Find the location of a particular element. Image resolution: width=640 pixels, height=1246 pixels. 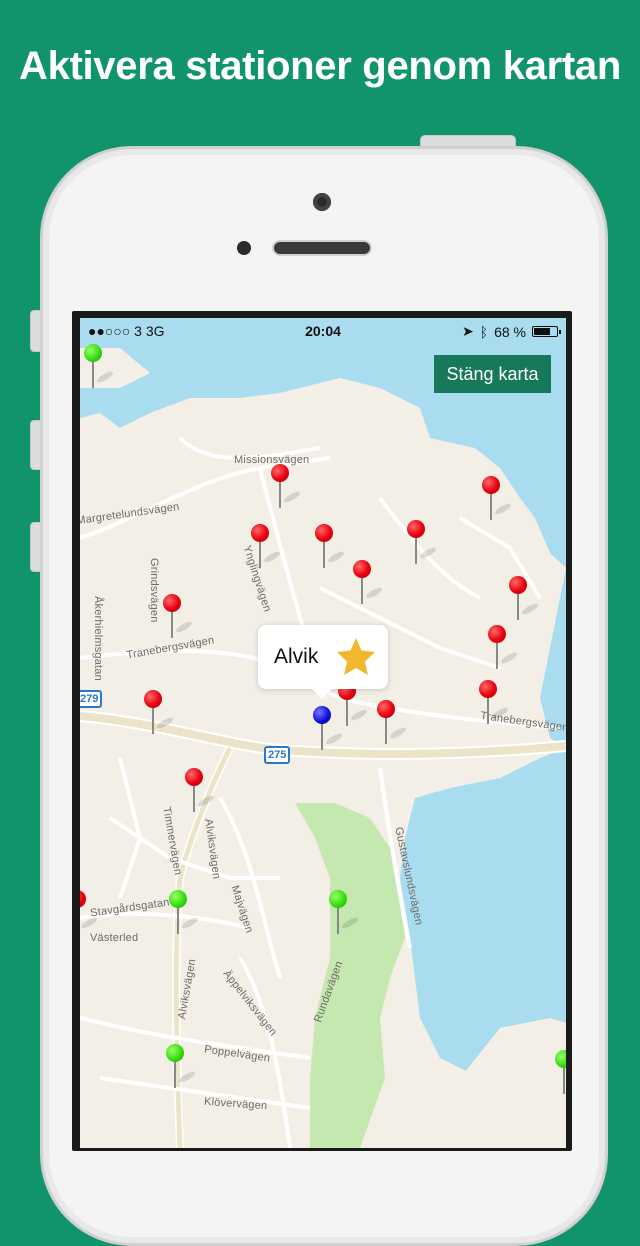

road-badge: 279 is located at coordinates (91, 699).